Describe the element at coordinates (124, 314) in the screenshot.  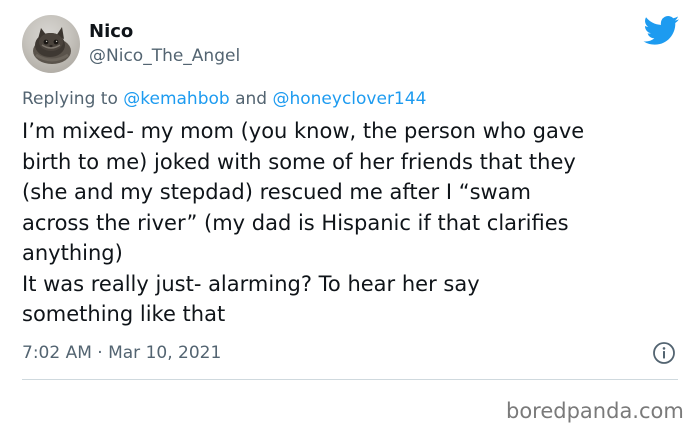
I see `tweet-text-line: something like that` at that location.